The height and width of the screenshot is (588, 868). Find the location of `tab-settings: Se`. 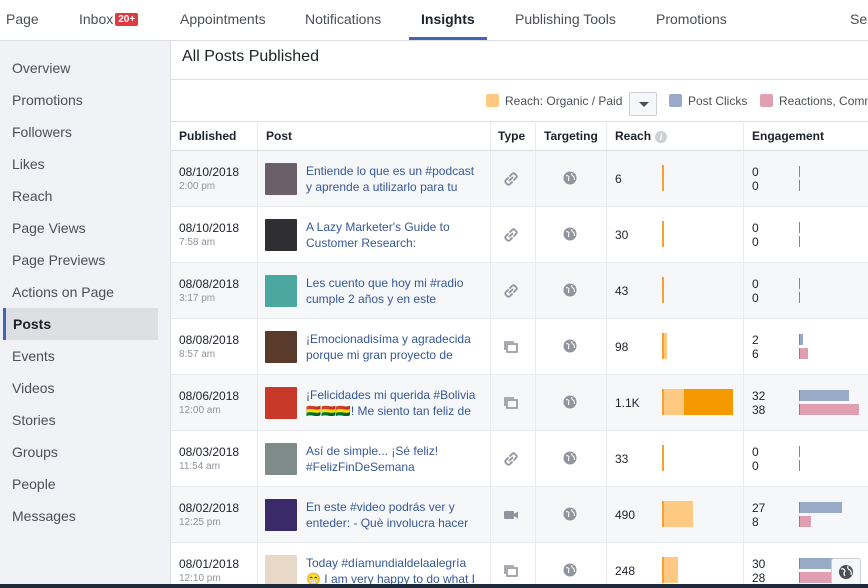

tab-settings: Se is located at coordinates (858, 19).